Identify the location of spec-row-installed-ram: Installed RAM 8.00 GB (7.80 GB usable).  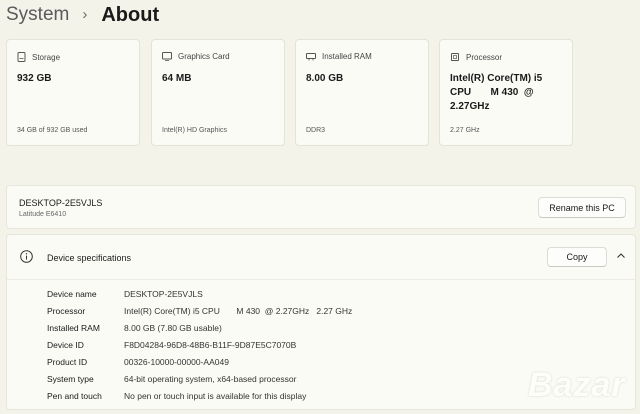
(134, 328).